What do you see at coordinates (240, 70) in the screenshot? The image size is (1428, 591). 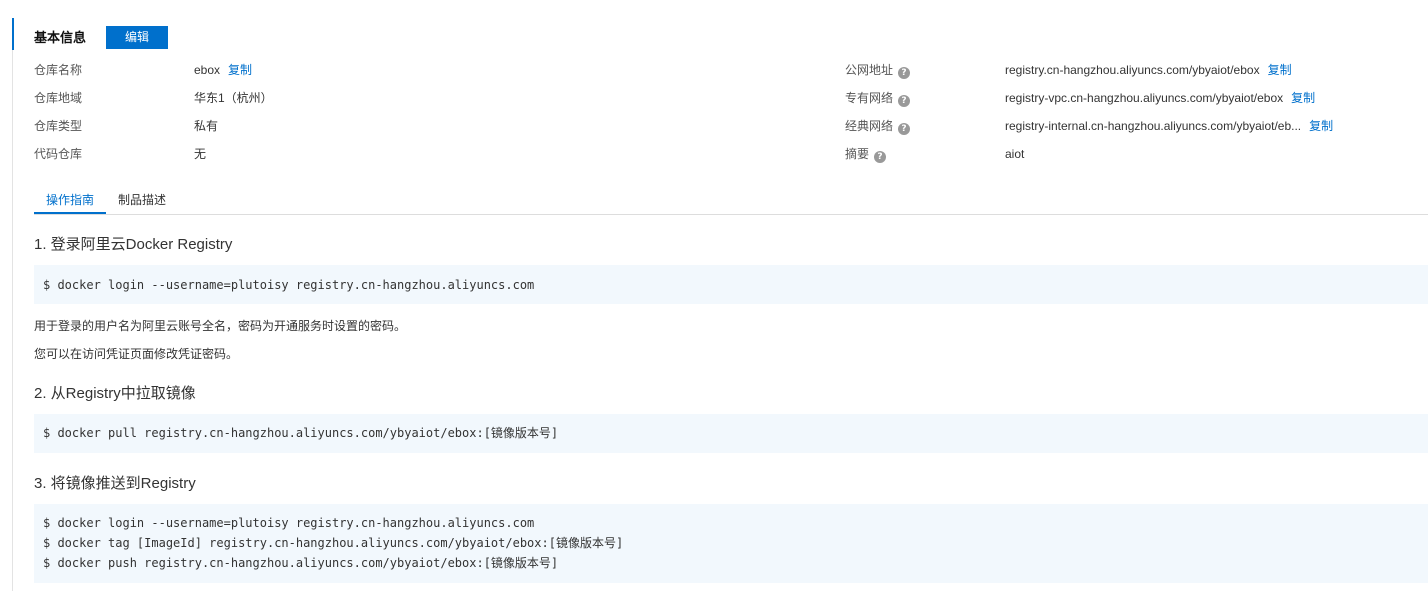 I see `copy-repo-name-link: 复制` at bounding box center [240, 70].